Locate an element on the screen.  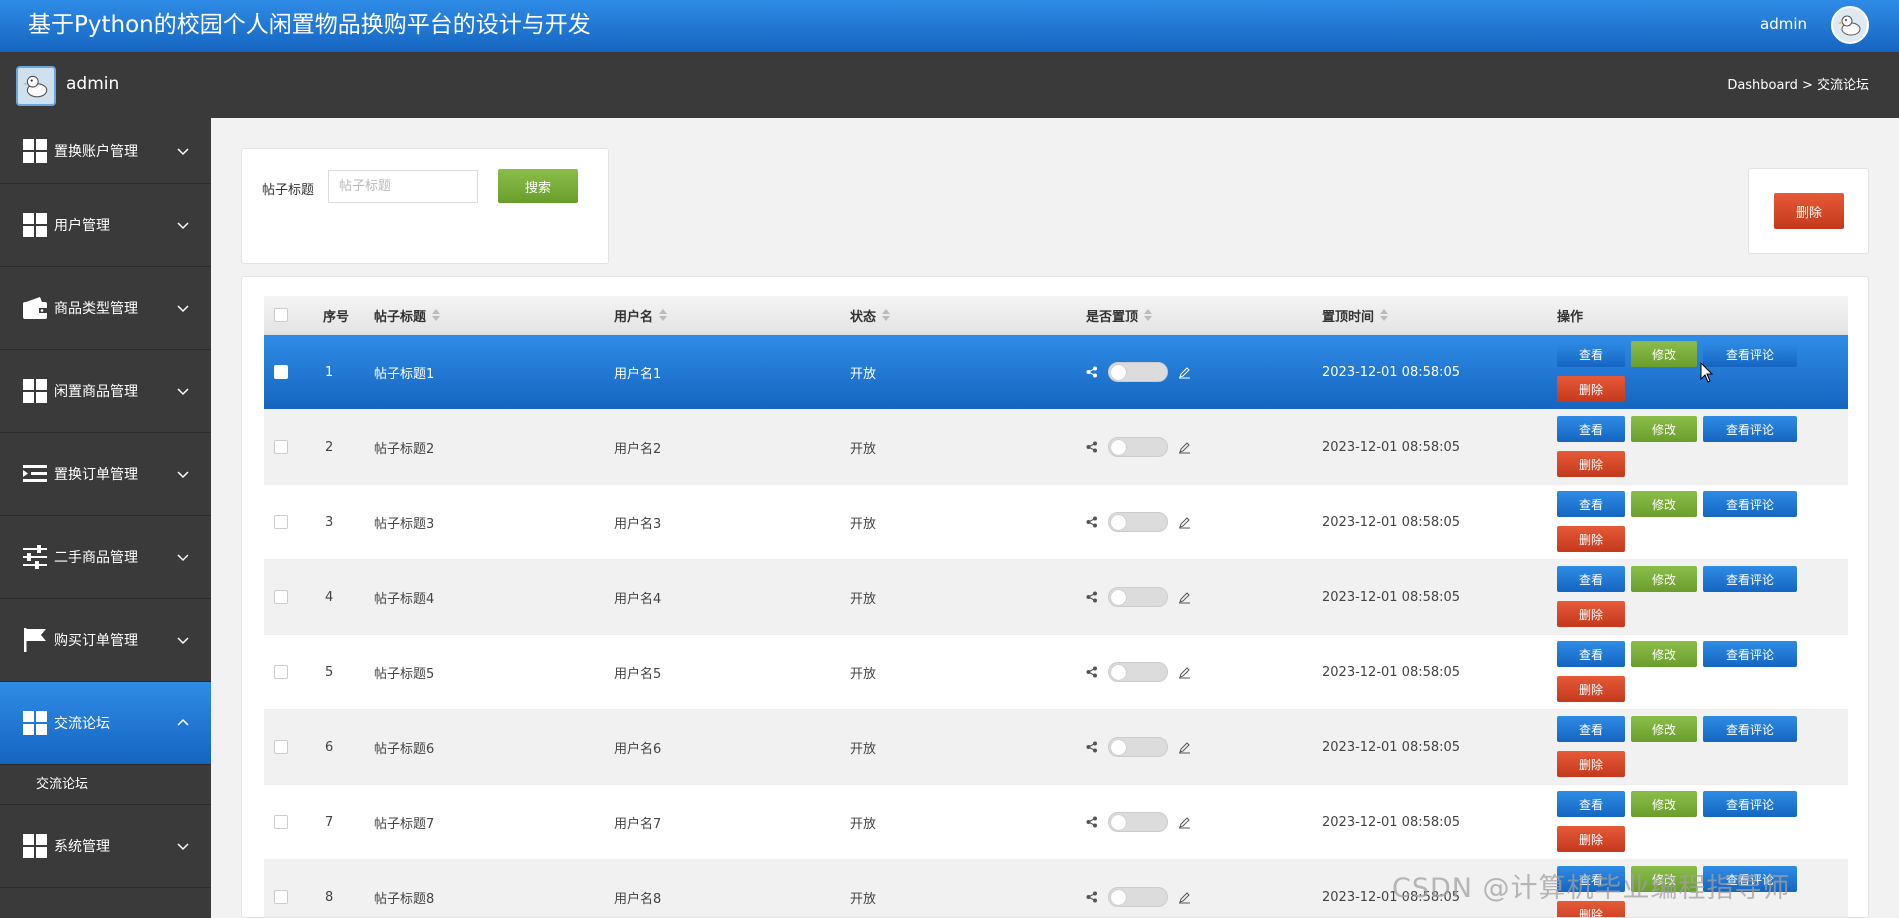
sidebar-item-users: 用户管理 is located at coordinates (105, 225).